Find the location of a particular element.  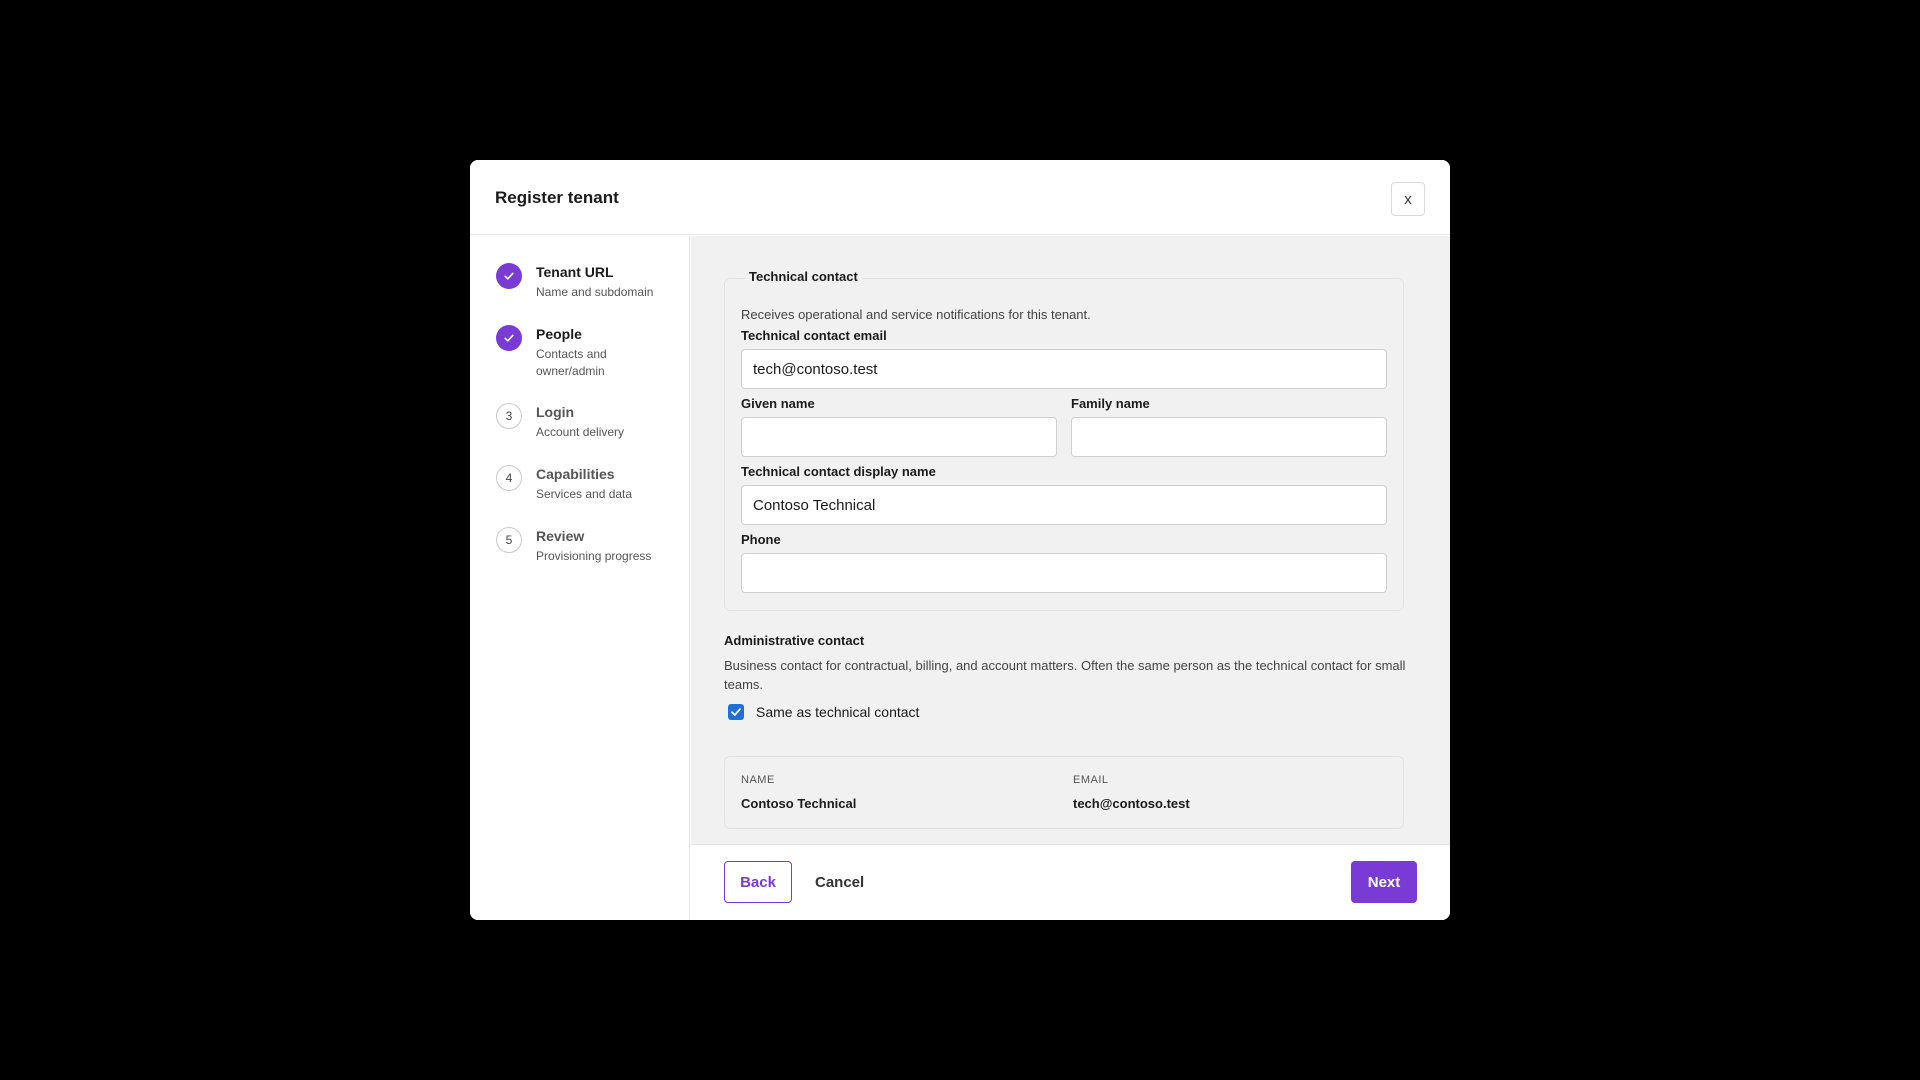

step-subtitle: Name and subdomain is located at coordinates (595, 292).